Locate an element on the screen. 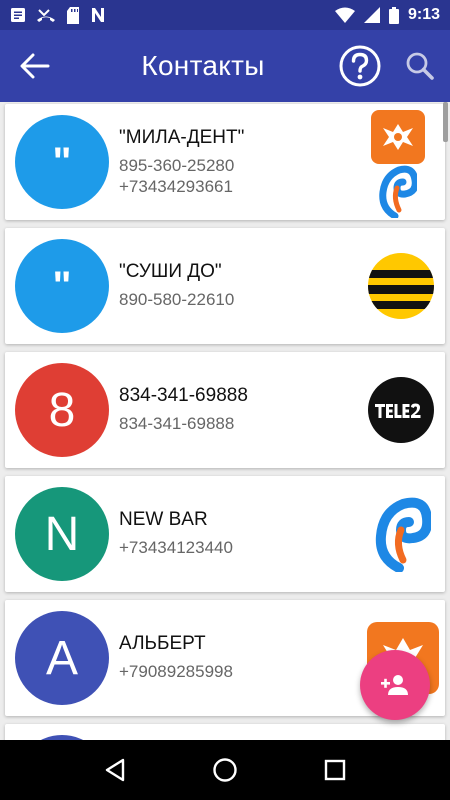  back-button is located at coordinates (35, 66).